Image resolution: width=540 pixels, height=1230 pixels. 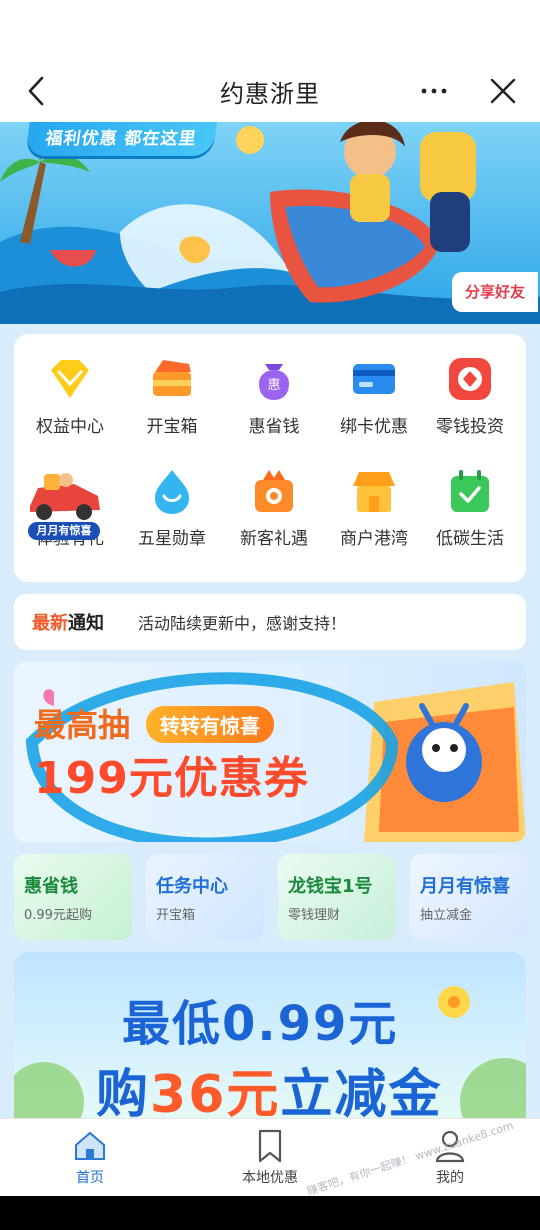 What do you see at coordinates (434, 91) in the screenshot?
I see `more-options-icon` at bounding box center [434, 91].